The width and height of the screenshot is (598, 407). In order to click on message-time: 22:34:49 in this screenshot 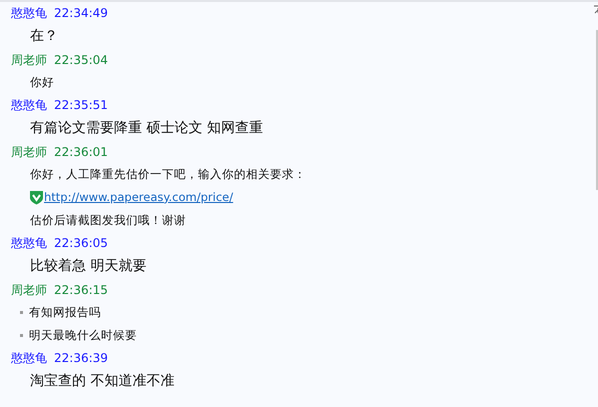, I will do `click(81, 13)`.